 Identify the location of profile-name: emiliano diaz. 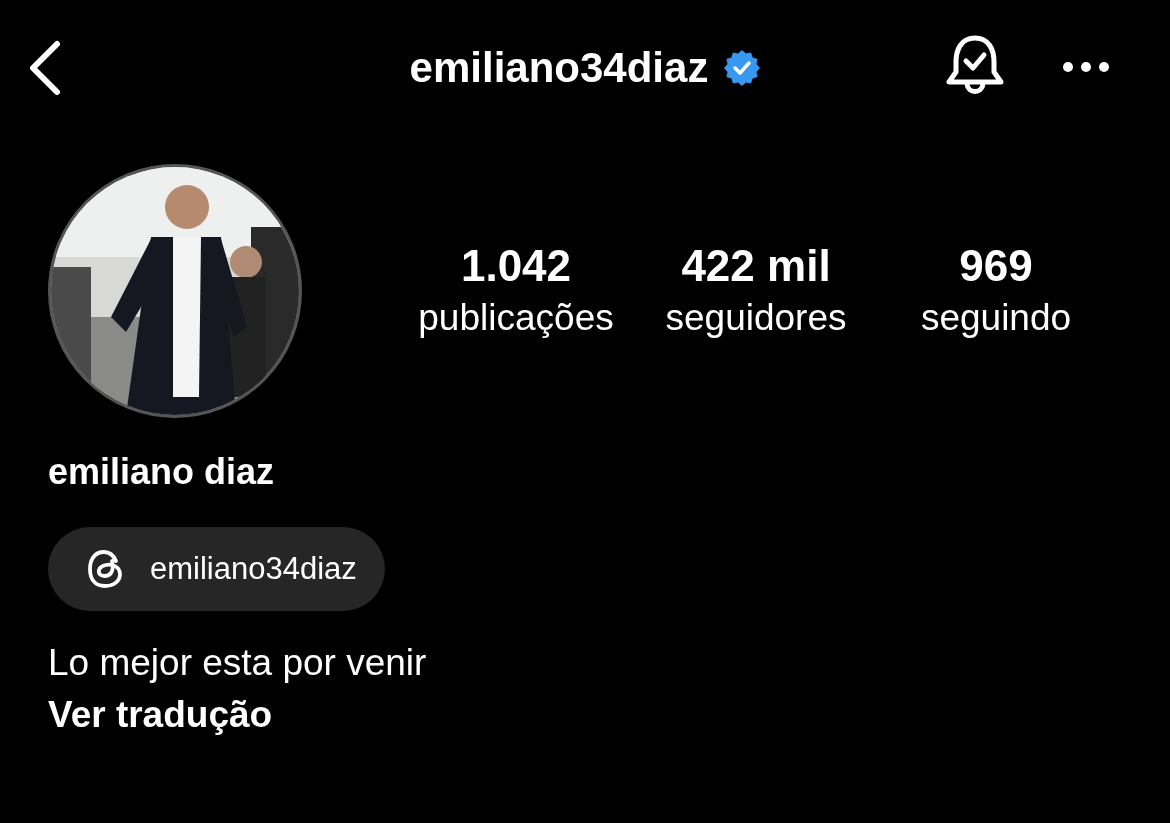
(162, 472).